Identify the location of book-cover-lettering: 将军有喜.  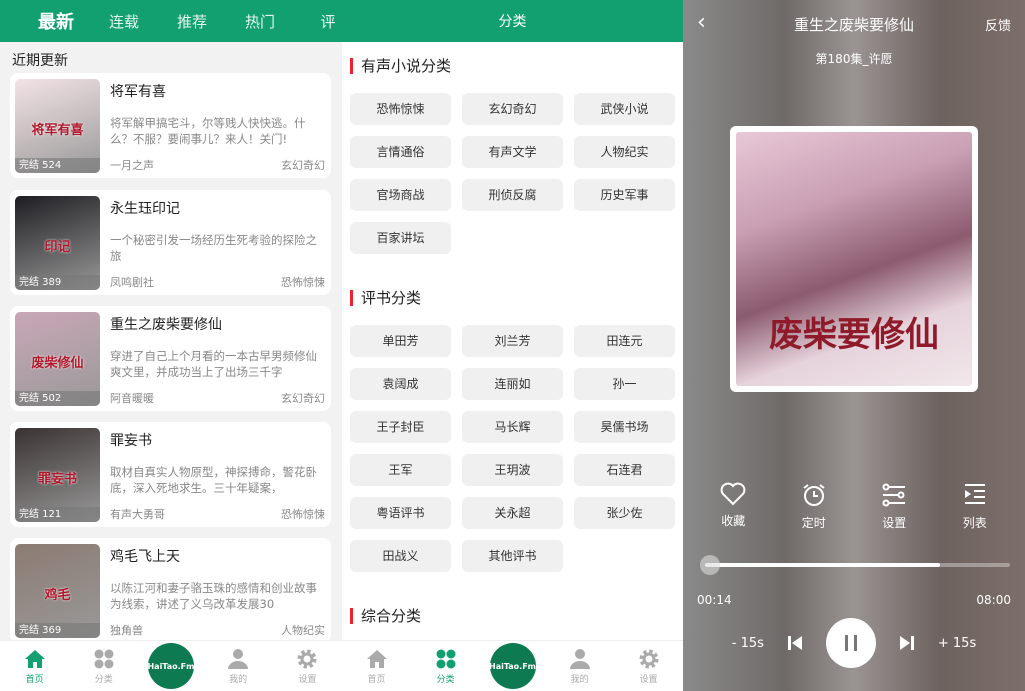
(57, 130).